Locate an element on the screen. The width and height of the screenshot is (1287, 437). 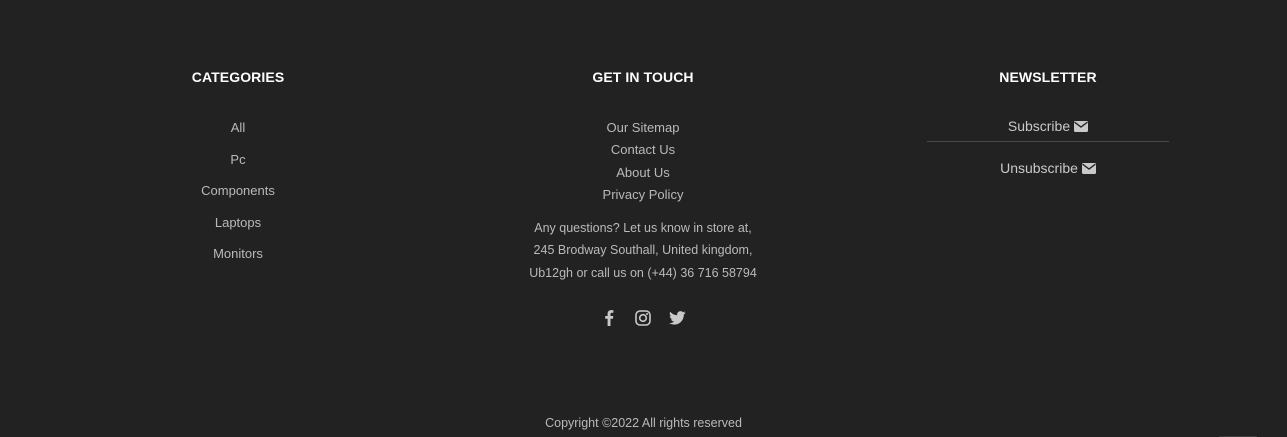
address-line: Any questions? Let us know in store at, is located at coordinates (643, 228).